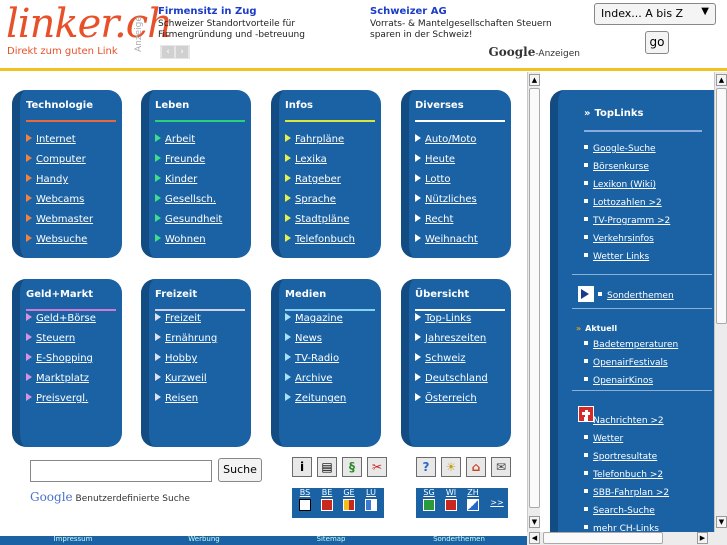 The image size is (727, 545). What do you see at coordinates (620, 149) in the screenshot?
I see `toplinks-link: Google-Suche` at bounding box center [620, 149].